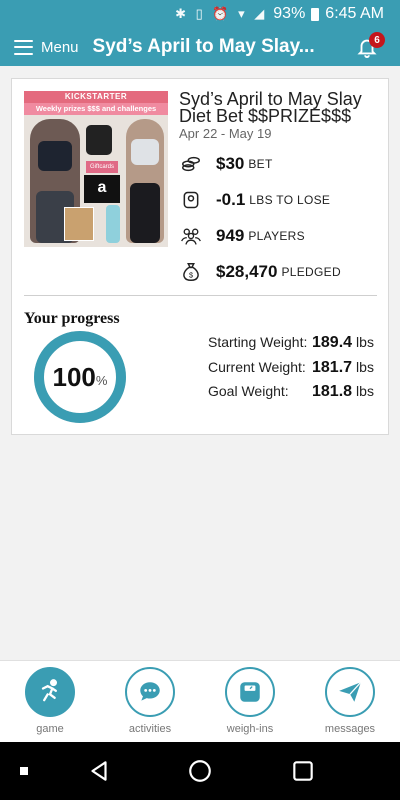 The image size is (400, 800). Describe the element at coordinates (315, 14) in the screenshot. I see `battery-icon` at that location.